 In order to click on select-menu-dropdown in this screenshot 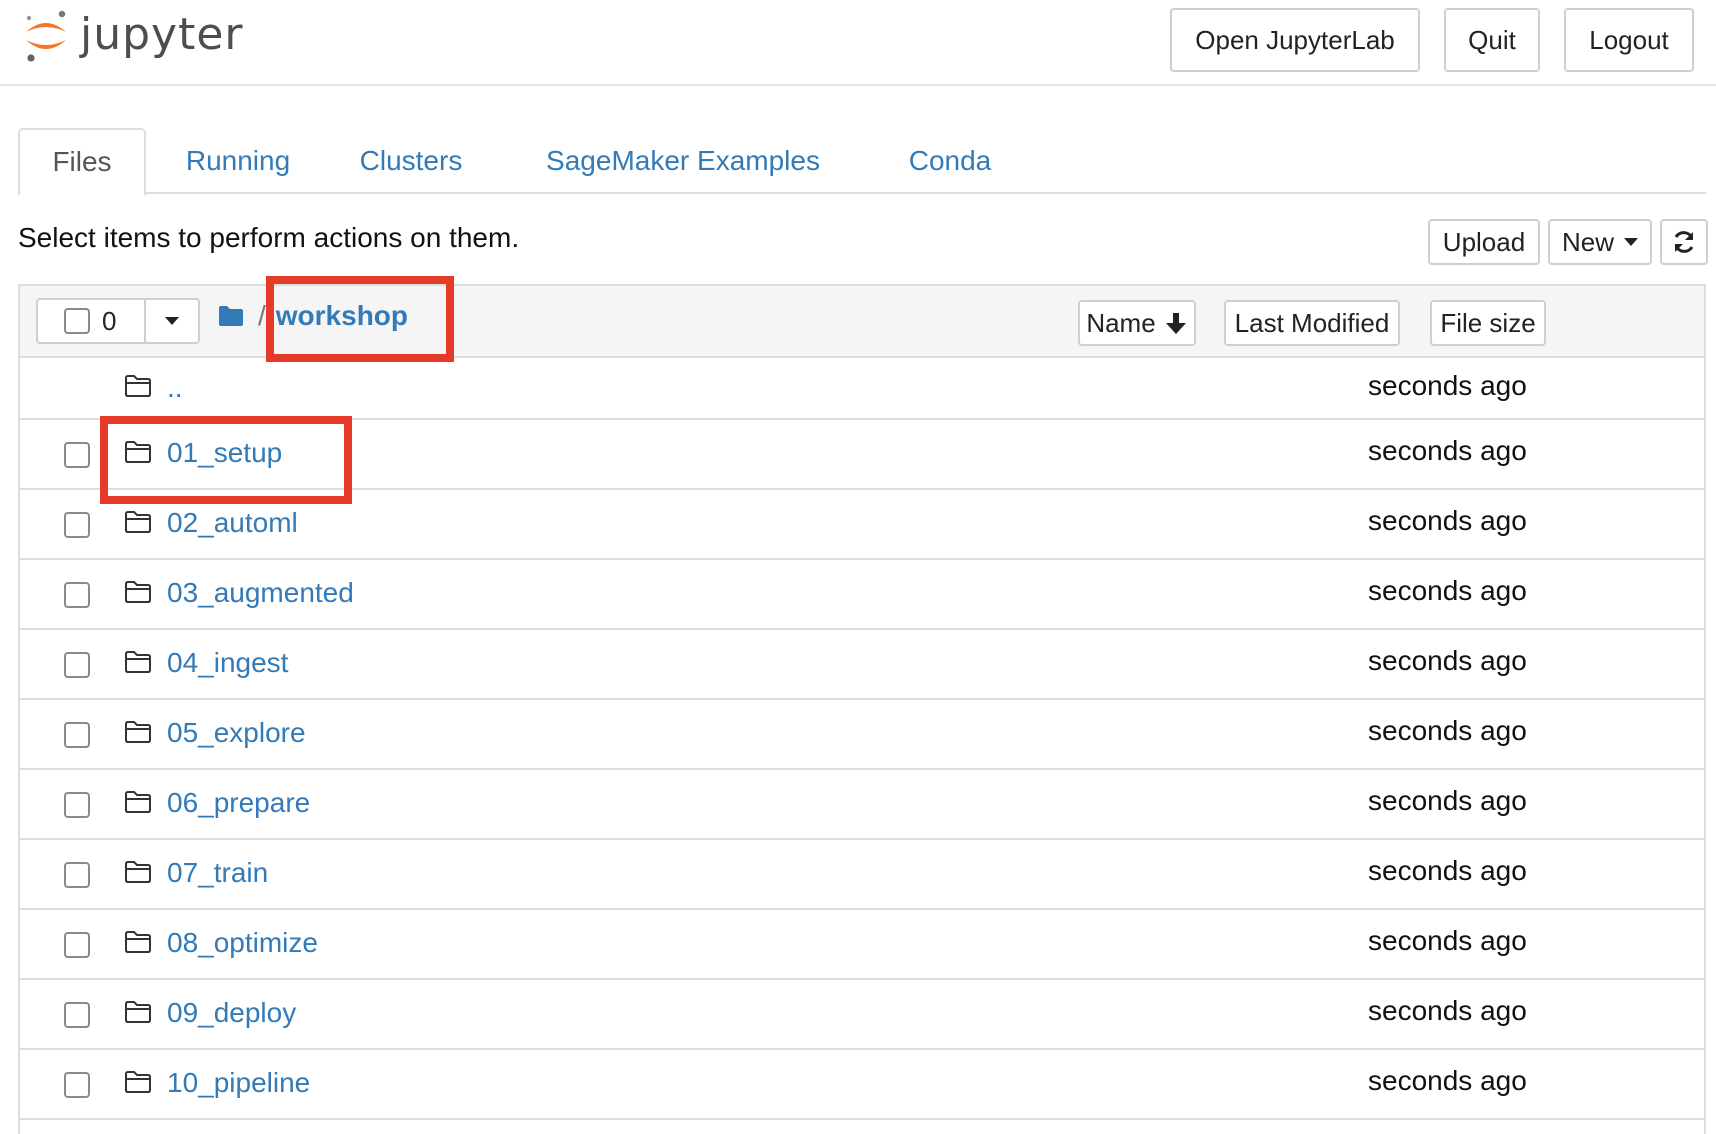, I will do `click(172, 321)`.